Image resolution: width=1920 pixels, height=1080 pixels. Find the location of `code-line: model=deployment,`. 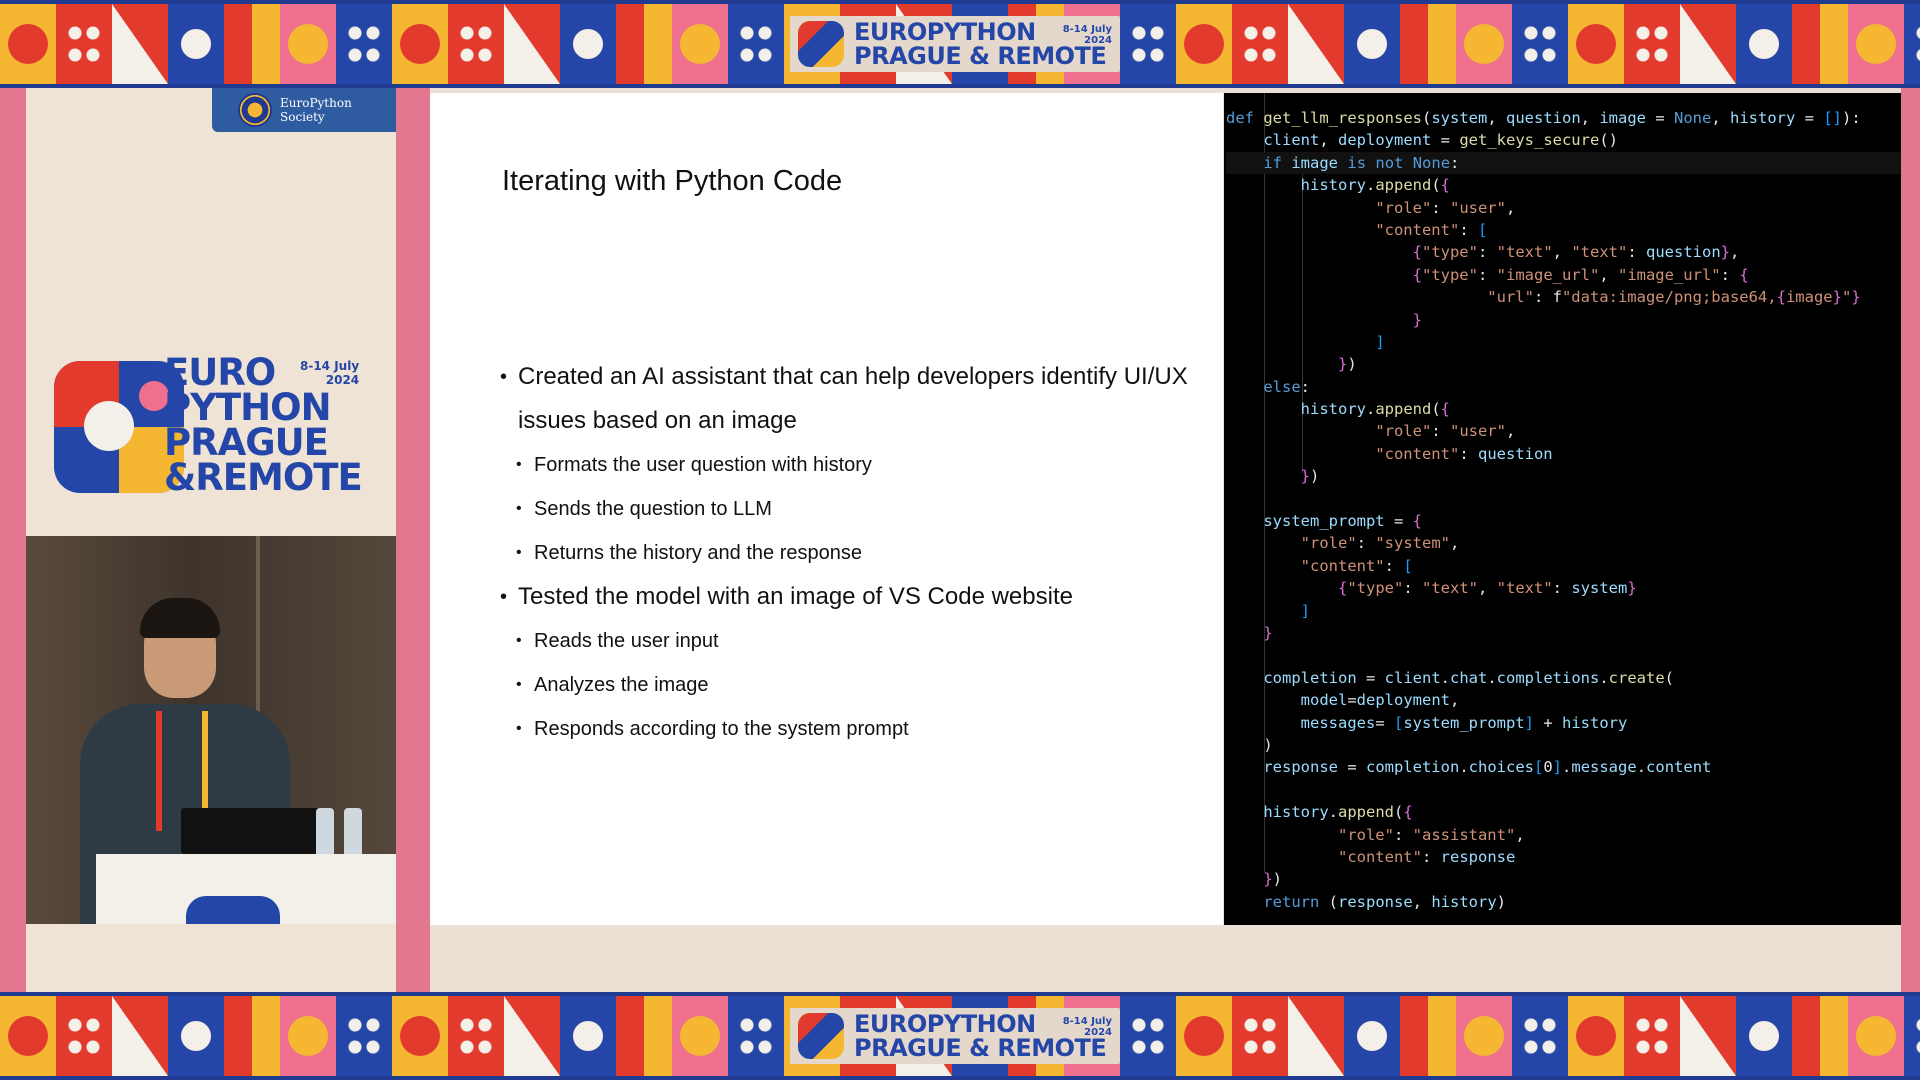

code-line: model=deployment, is located at coordinates (1380, 700).